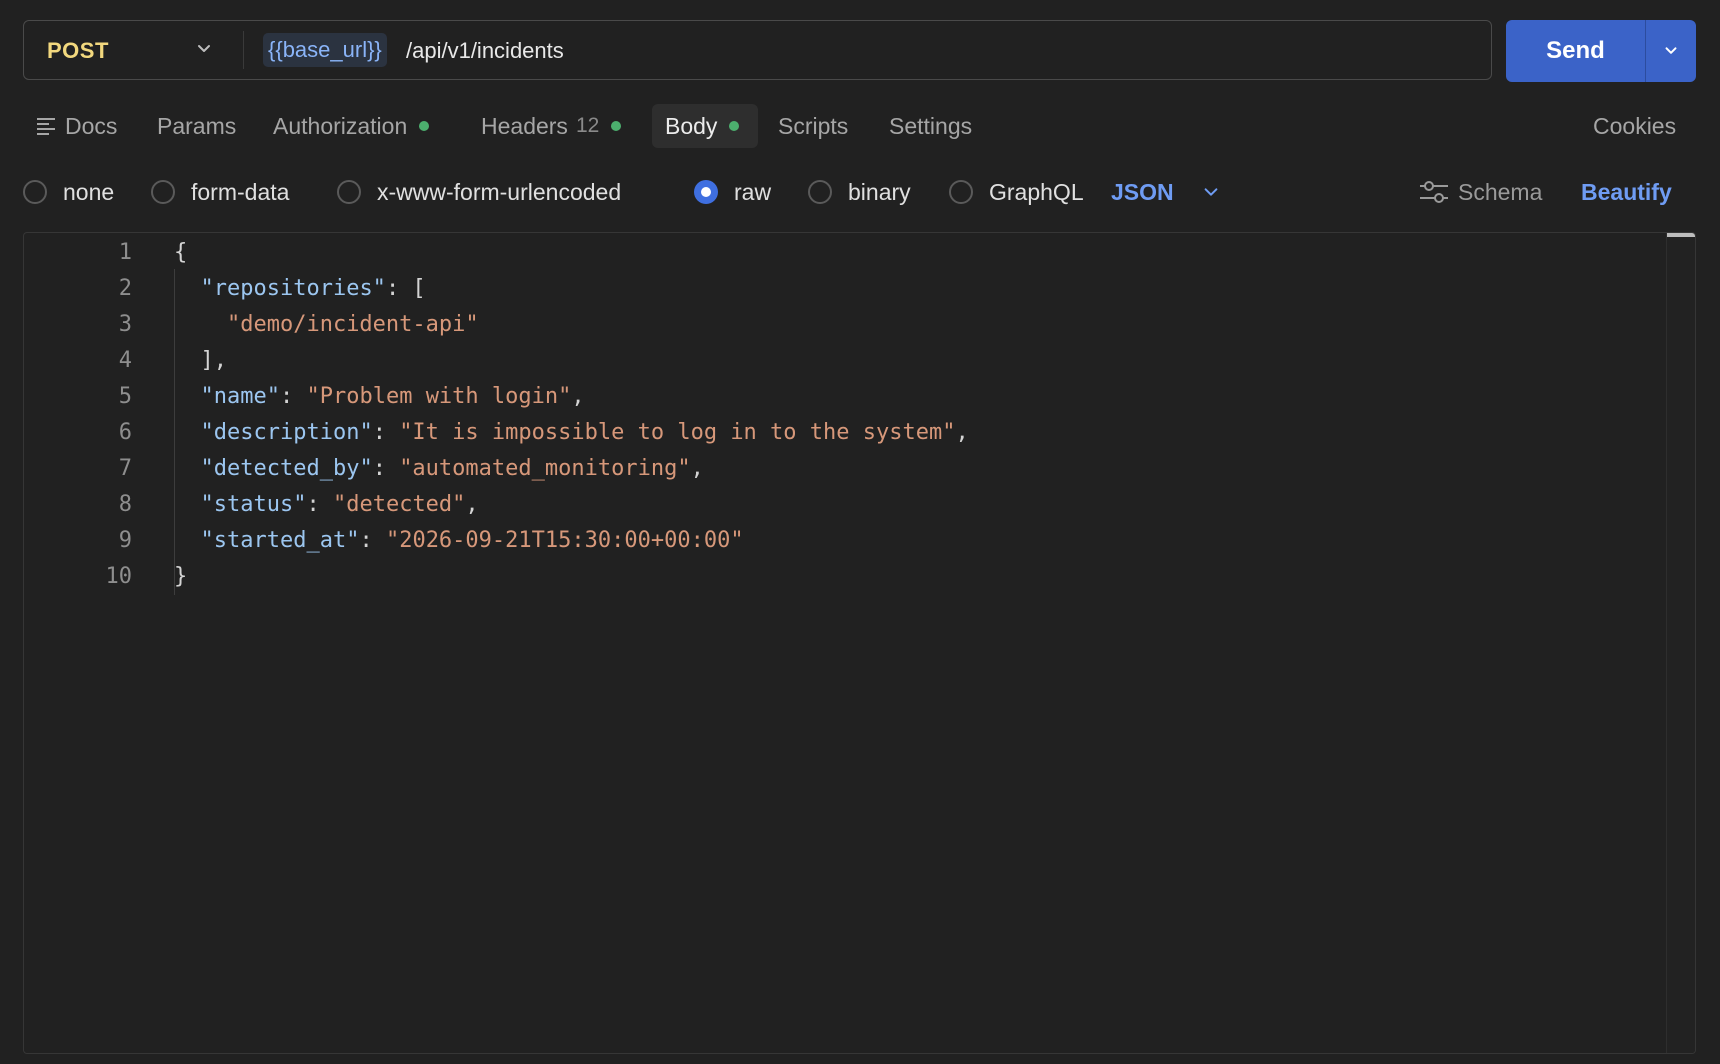 This screenshot has width=1720, height=1064. Describe the element at coordinates (286, 468) in the screenshot. I see `json-key: "detected_by"` at that location.